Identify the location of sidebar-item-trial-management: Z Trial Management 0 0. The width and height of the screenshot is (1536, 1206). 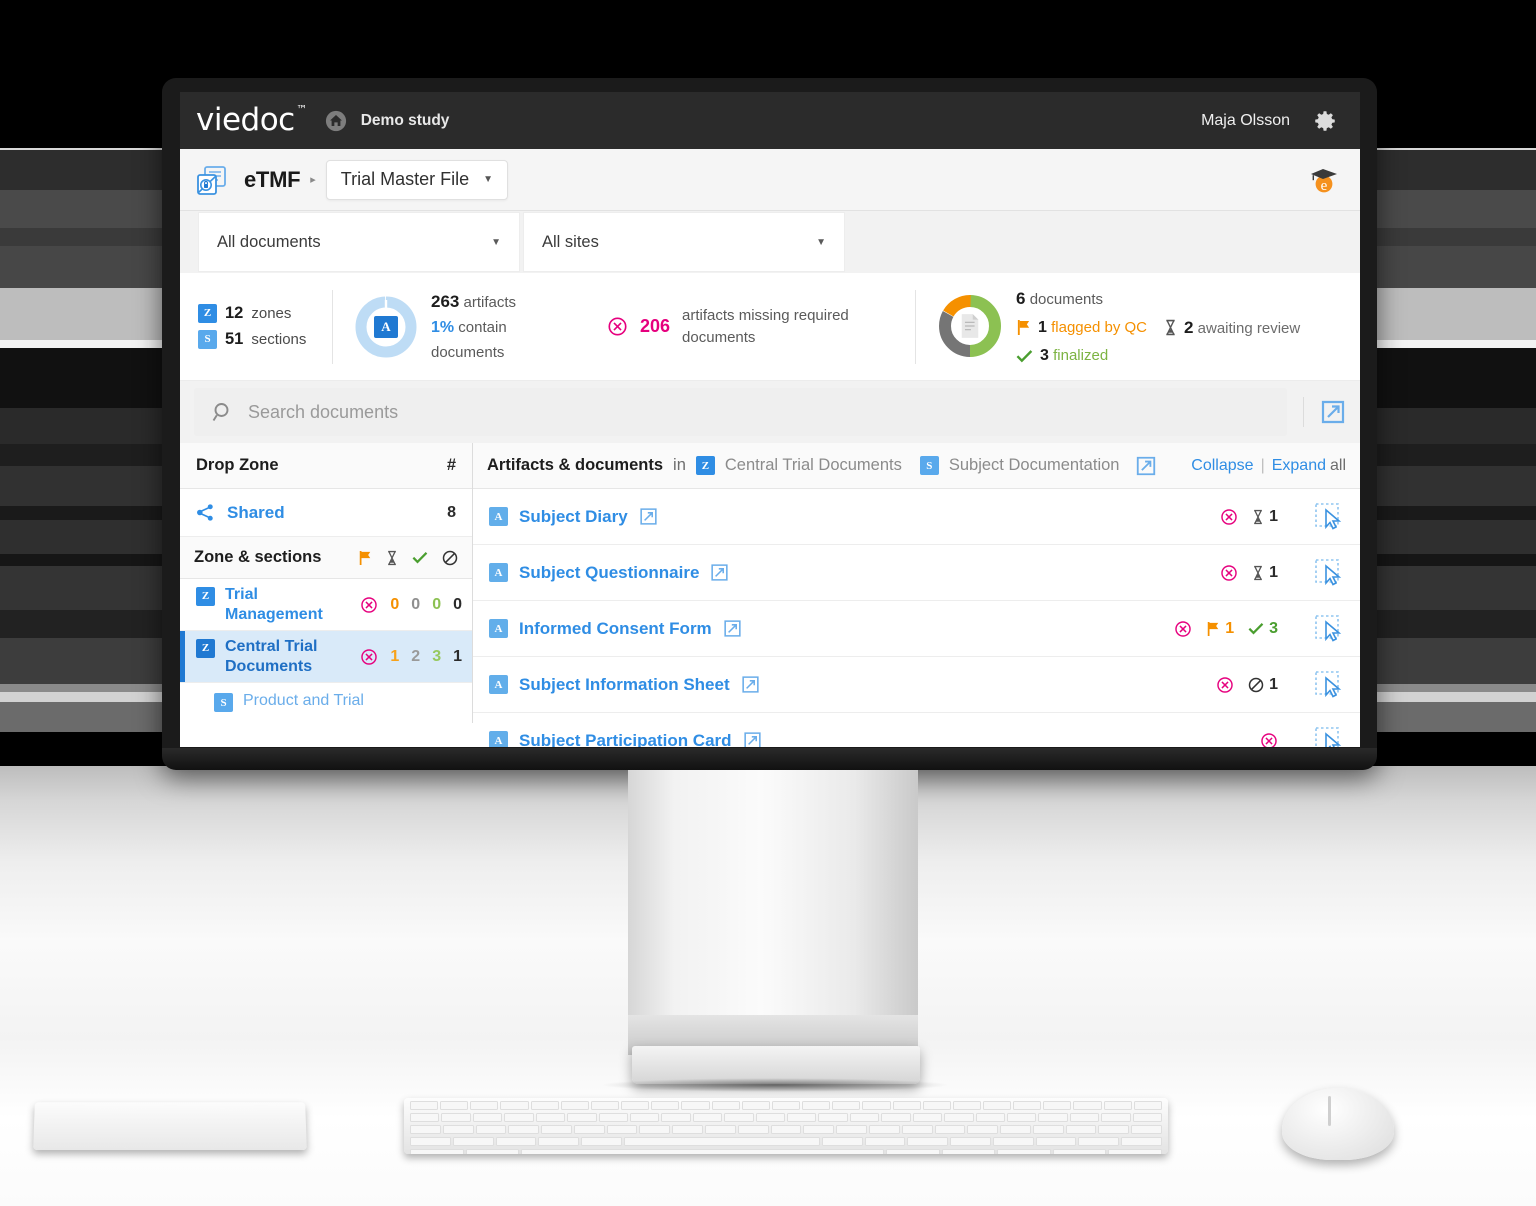
(326, 605).